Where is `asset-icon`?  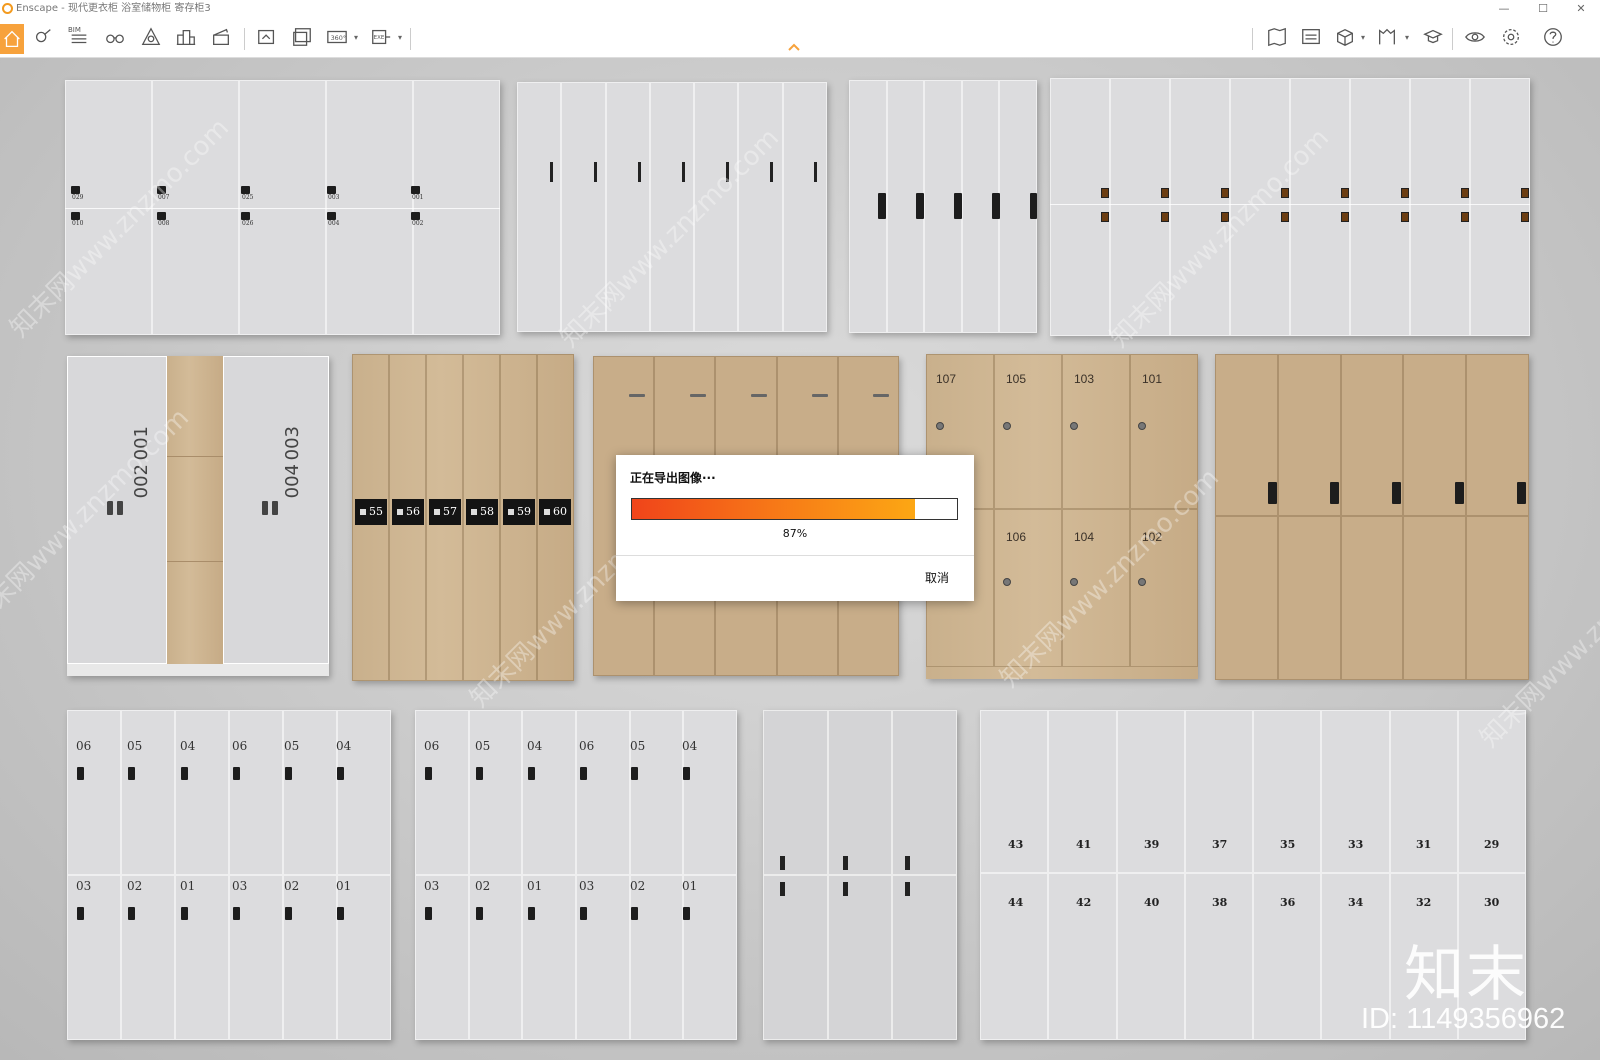
asset-icon is located at coordinates (43, 37).